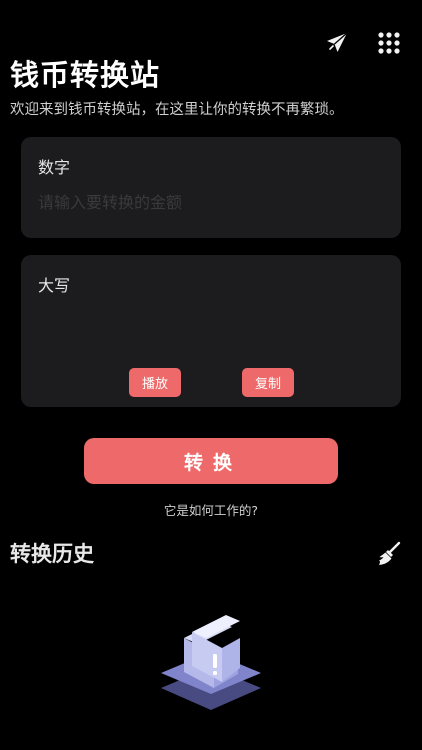 The width and height of the screenshot is (422, 750). I want to click on page-subtitle: 欢迎来到钱币转换站，在这里让你的转换不再繁琐。, so click(177, 110).